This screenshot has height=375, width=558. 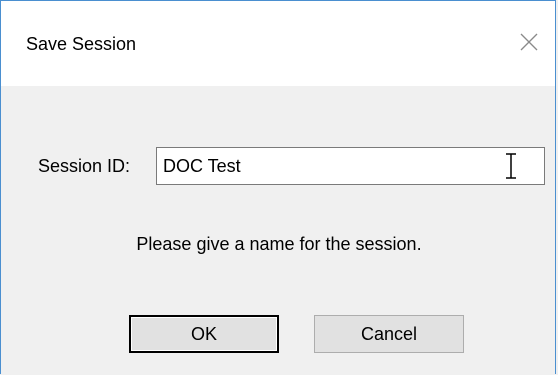 What do you see at coordinates (279, 244) in the screenshot?
I see `instruction-text: Please give a name for the session.` at bounding box center [279, 244].